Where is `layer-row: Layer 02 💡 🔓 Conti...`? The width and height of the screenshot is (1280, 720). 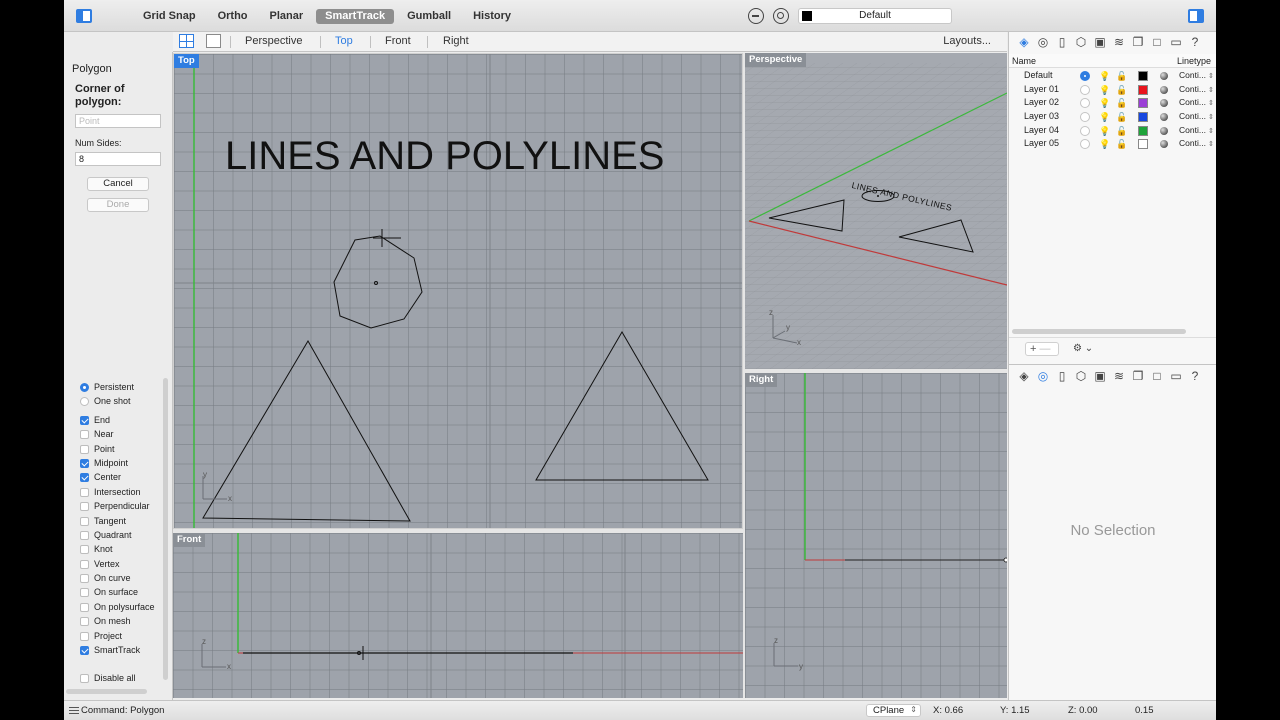 layer-row: Layer 02 💡 🔓 Conti... is located at coordinates (1112, 103).